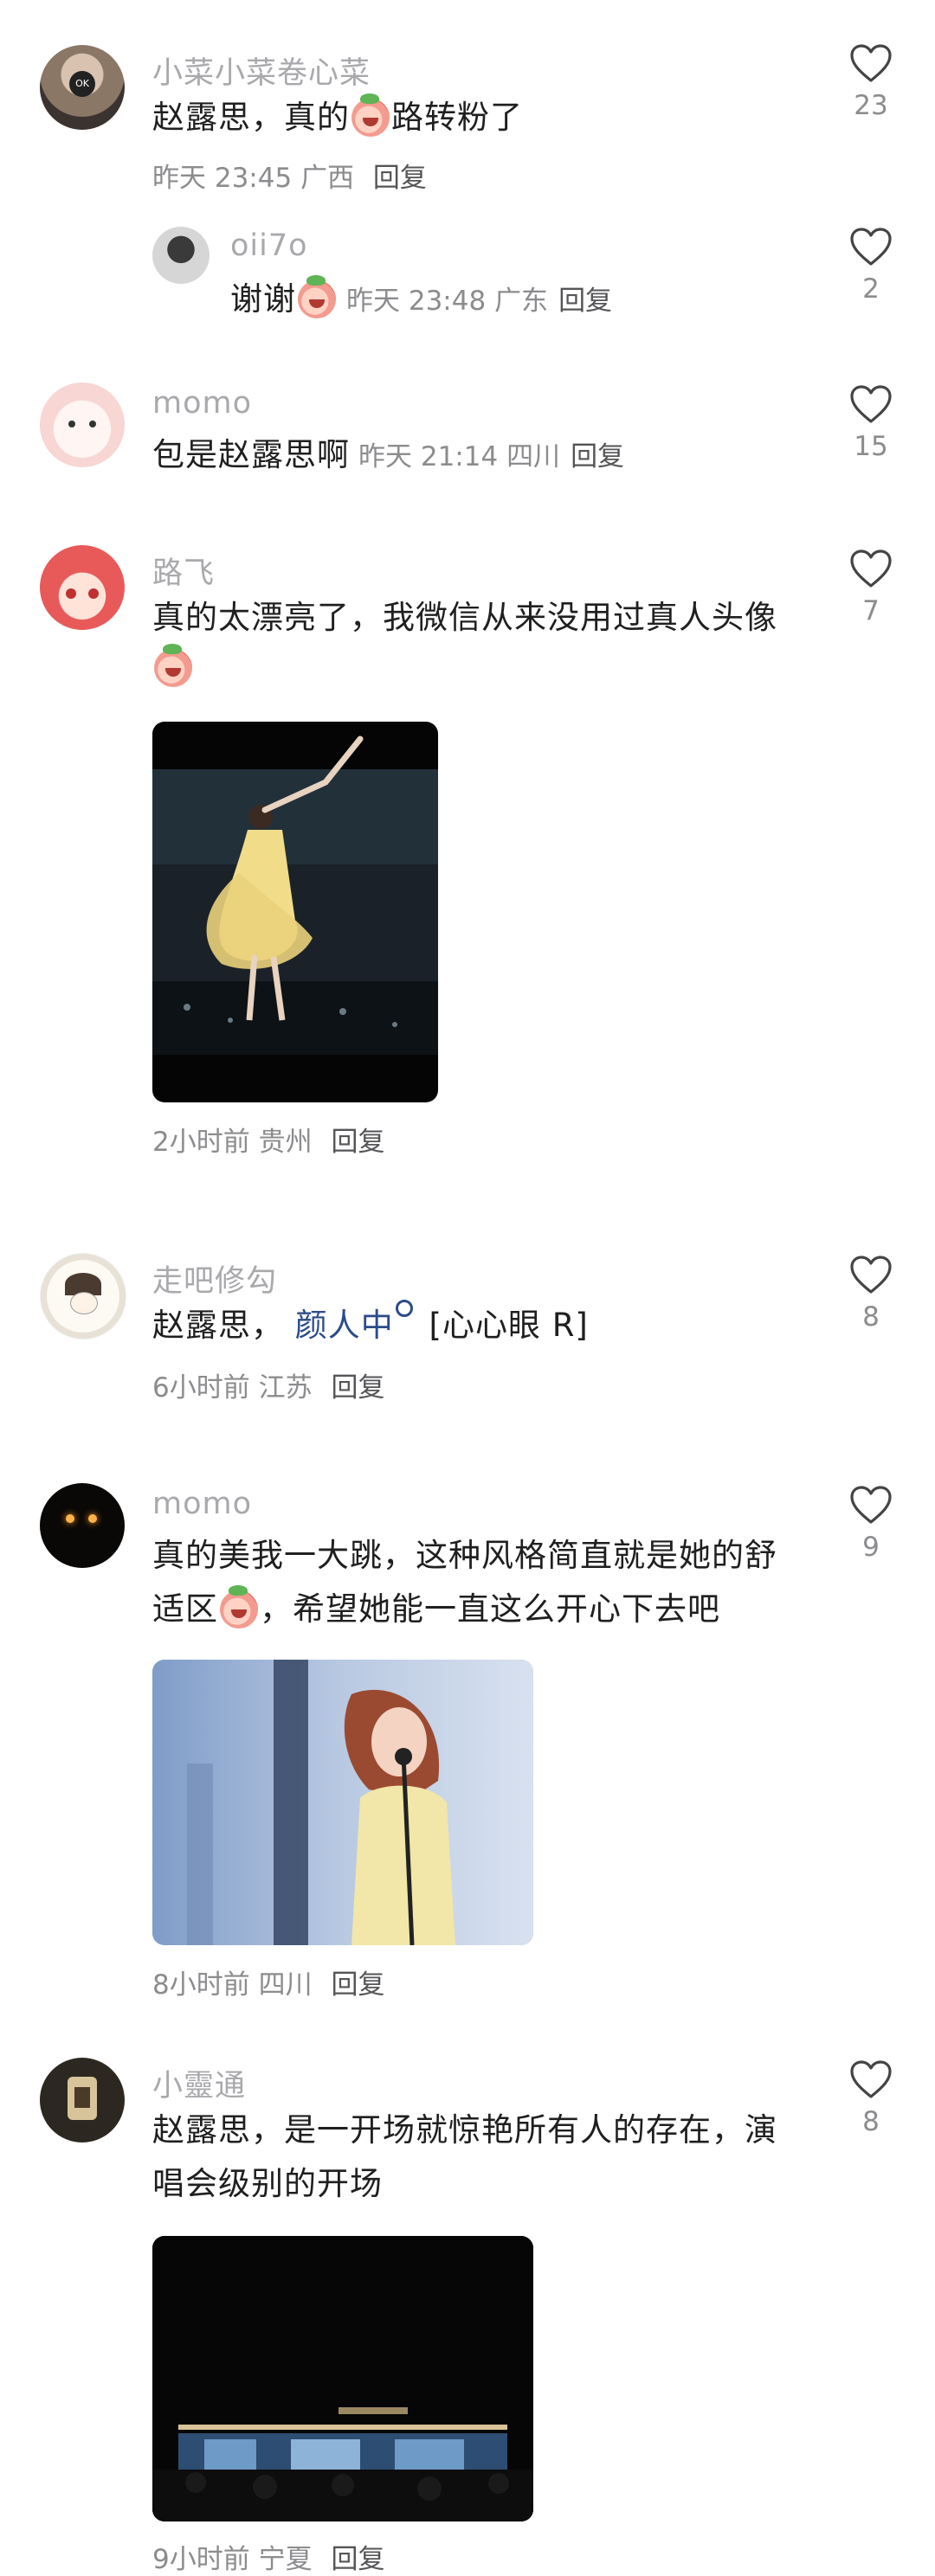 This screenshot has height=2576, width=935. I want to click on comment-meta: 9小时前 宁夏 回复, so click(268, 2556).